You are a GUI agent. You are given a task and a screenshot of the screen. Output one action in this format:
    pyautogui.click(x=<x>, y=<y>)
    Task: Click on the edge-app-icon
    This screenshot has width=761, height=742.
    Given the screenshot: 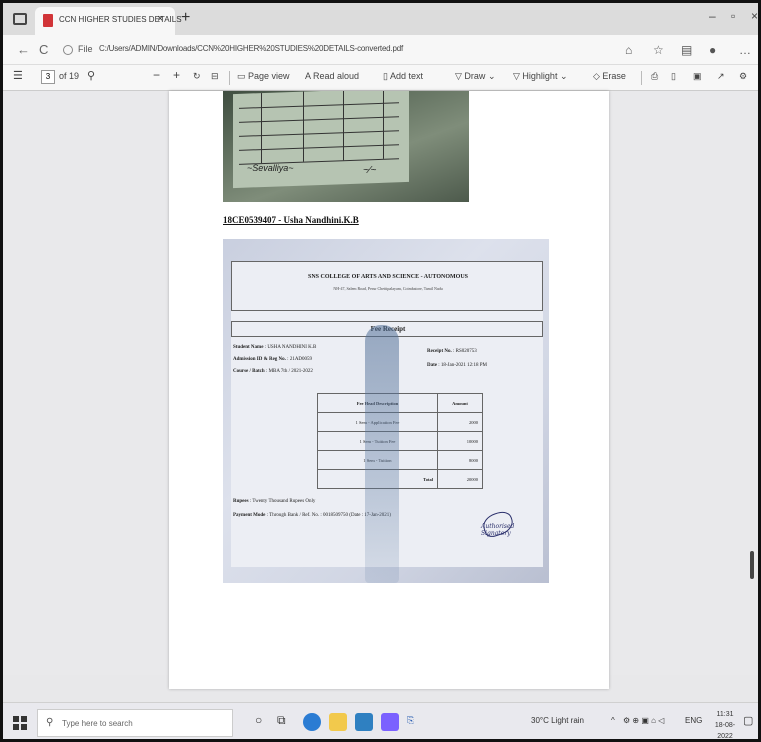 What is the action you would take?
    pyautogui.click(x=312, y=722)
    